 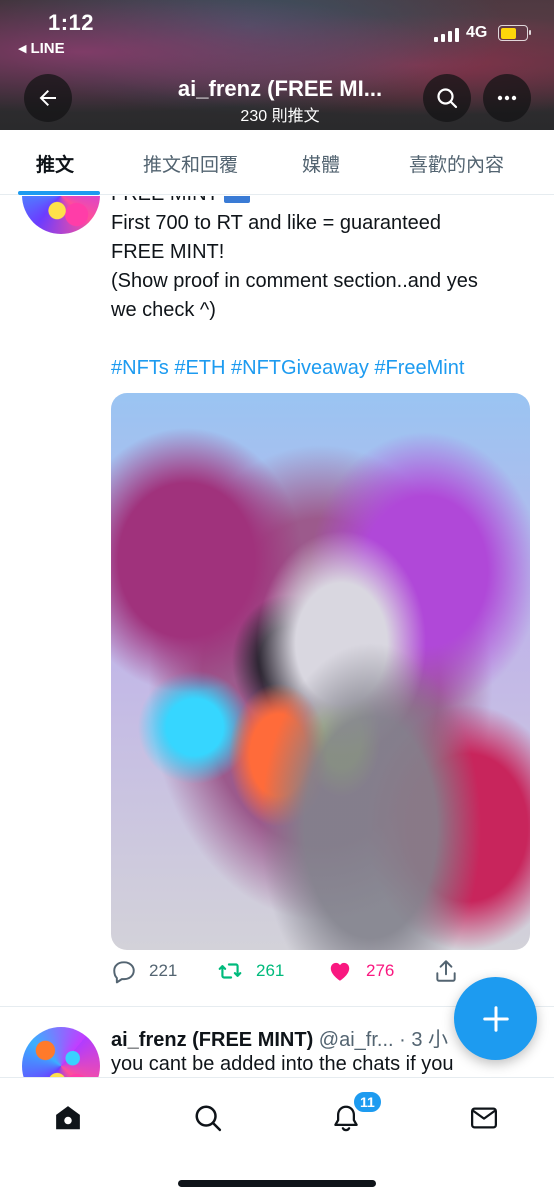 I want to click on notification-badge: 11, so click(x=367, y=1102).